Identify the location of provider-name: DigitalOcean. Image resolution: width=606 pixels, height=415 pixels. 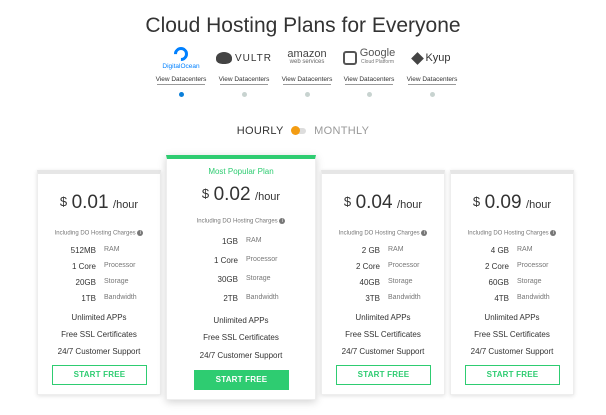
(181, 66).